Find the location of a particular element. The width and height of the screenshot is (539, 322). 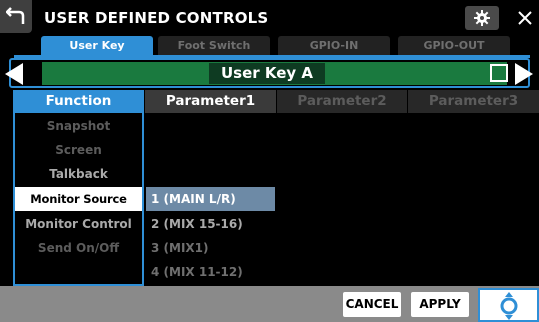

apply-button: APPLY is located at coordinates (440, 304).